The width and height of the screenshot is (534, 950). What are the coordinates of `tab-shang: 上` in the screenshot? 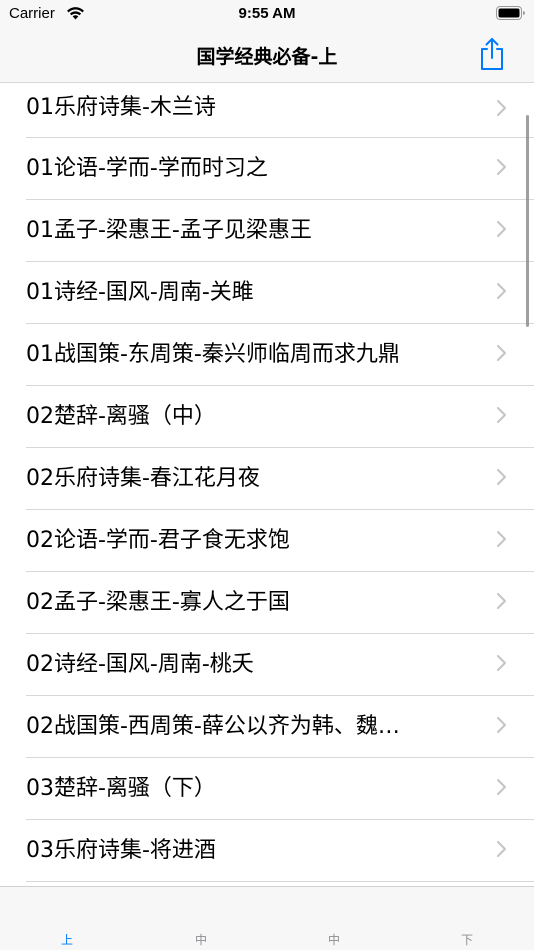 It's located at (67, 939).